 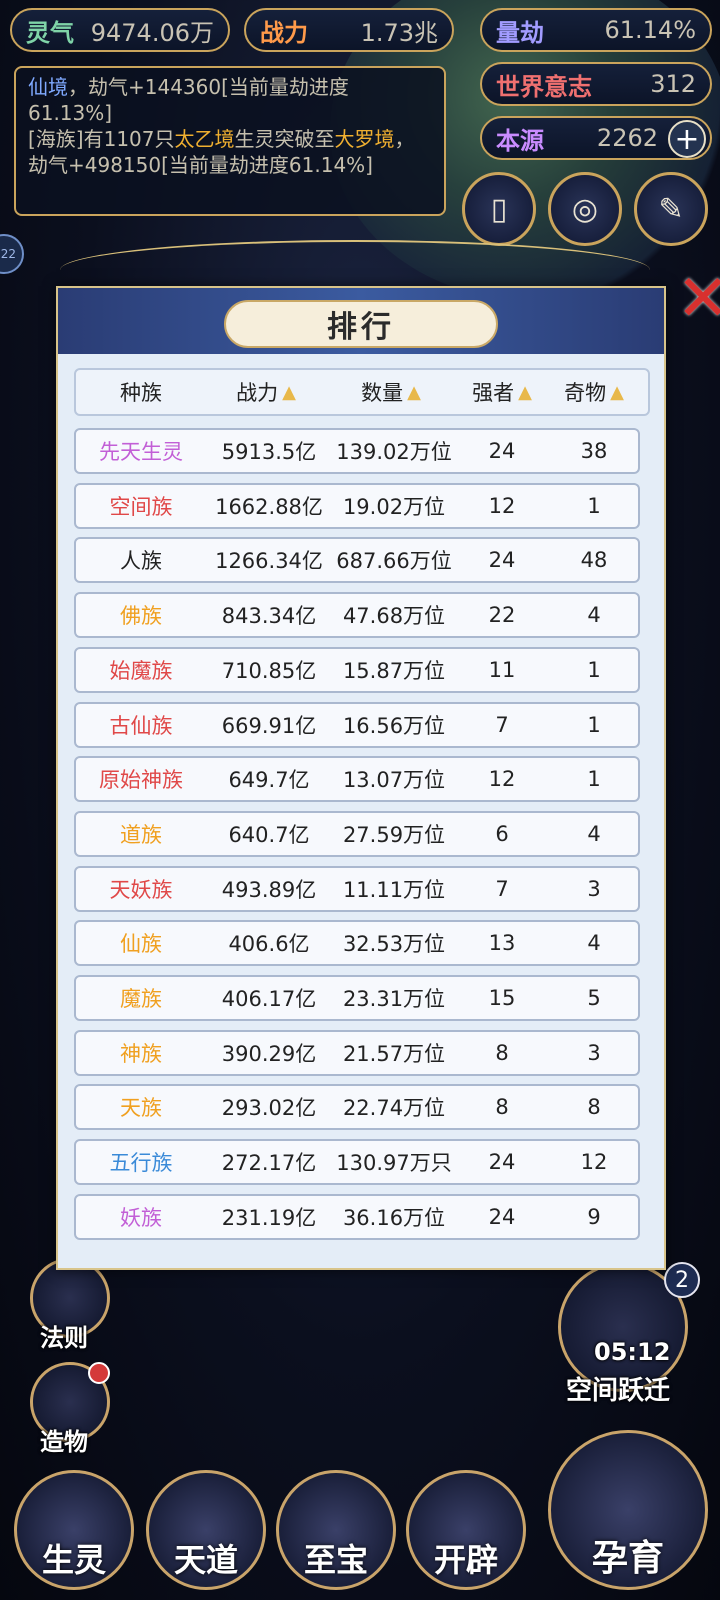 I want to click on cell-artifact: 9, so click(x=594, y=1216).